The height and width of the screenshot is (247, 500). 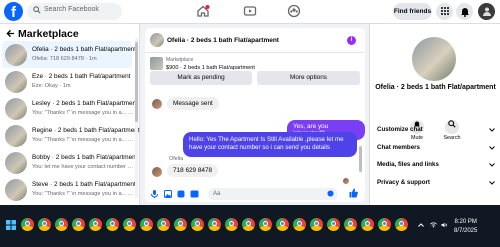 I want to click on chat-scrollbar, so click(x=360, y=138).